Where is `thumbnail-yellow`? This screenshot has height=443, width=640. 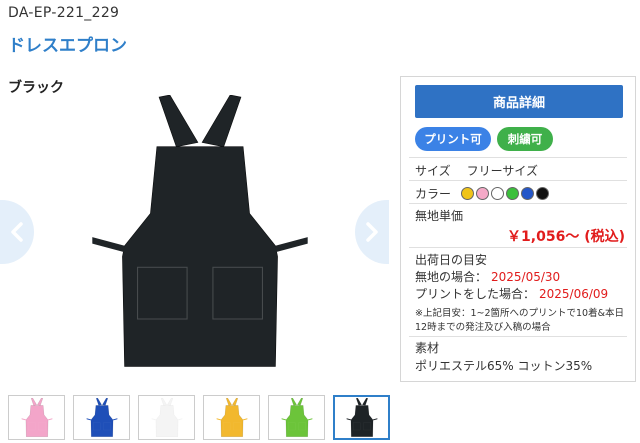 thumbnail-yellow is located at coordinates (231, 417).